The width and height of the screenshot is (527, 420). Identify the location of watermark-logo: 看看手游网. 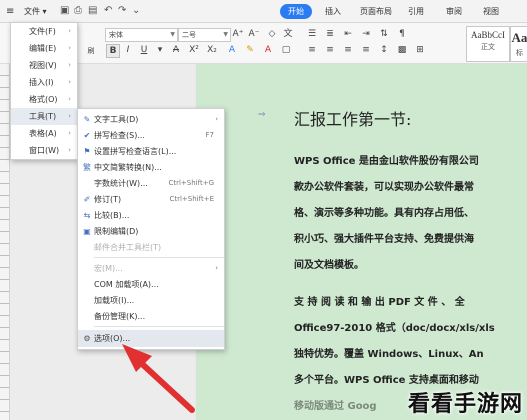
(465, 404).